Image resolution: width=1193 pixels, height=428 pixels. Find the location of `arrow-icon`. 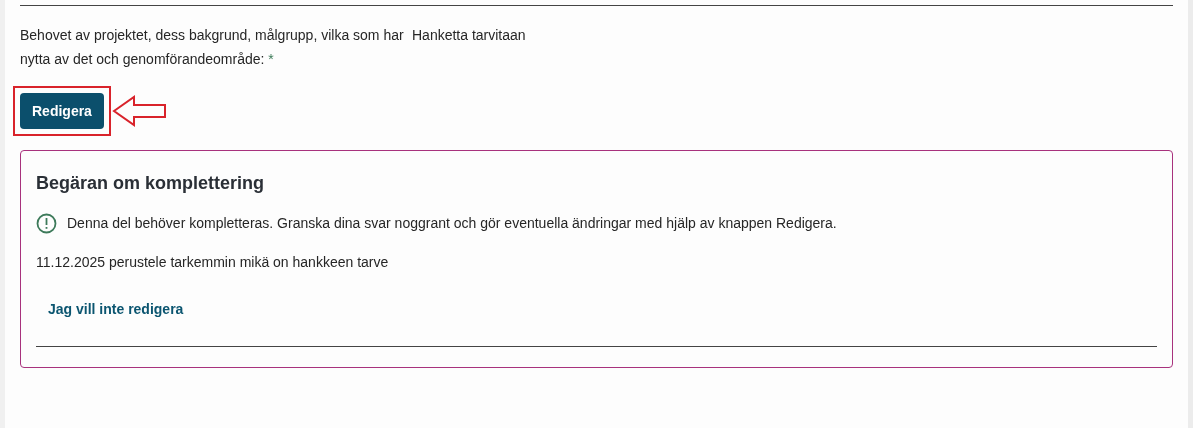

arrow-icon is located at coordinates (139, 111).